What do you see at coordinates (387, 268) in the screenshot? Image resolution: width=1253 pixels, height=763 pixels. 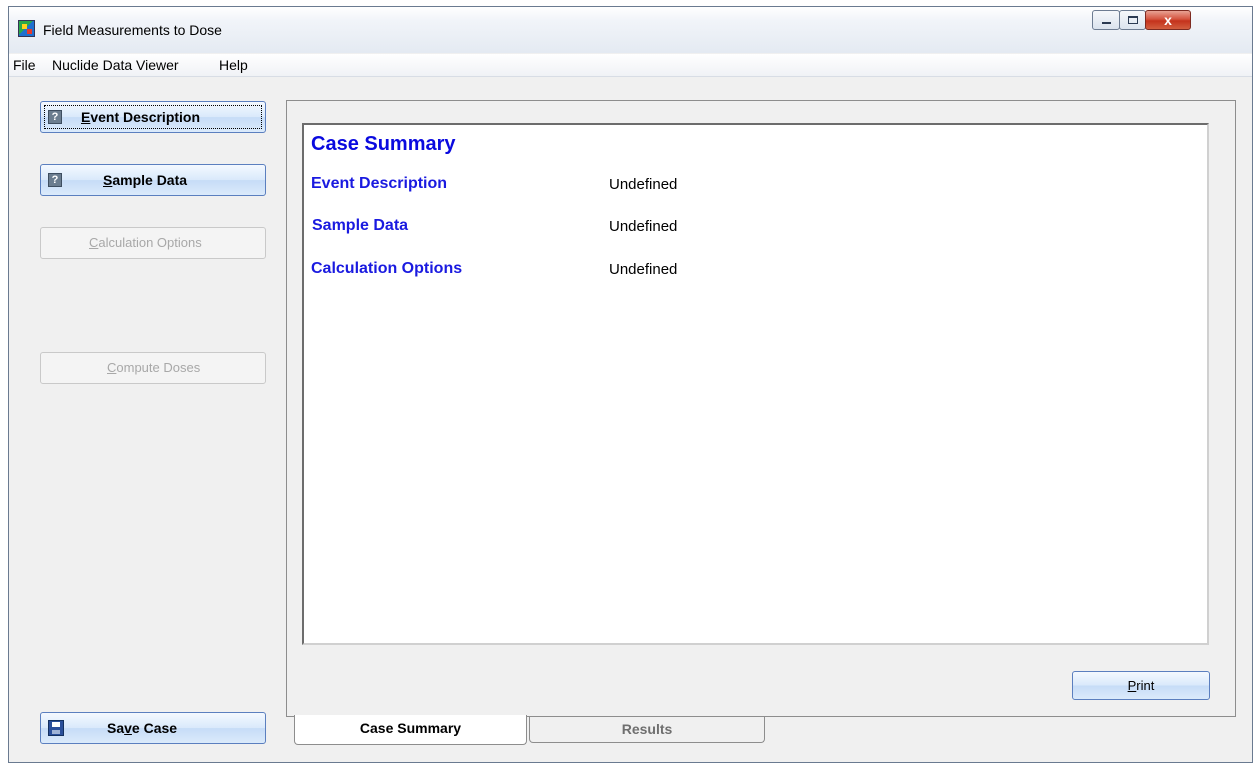 I see `summary-label-calculation-options: Calculation Options` at bounding box center [387, 268].